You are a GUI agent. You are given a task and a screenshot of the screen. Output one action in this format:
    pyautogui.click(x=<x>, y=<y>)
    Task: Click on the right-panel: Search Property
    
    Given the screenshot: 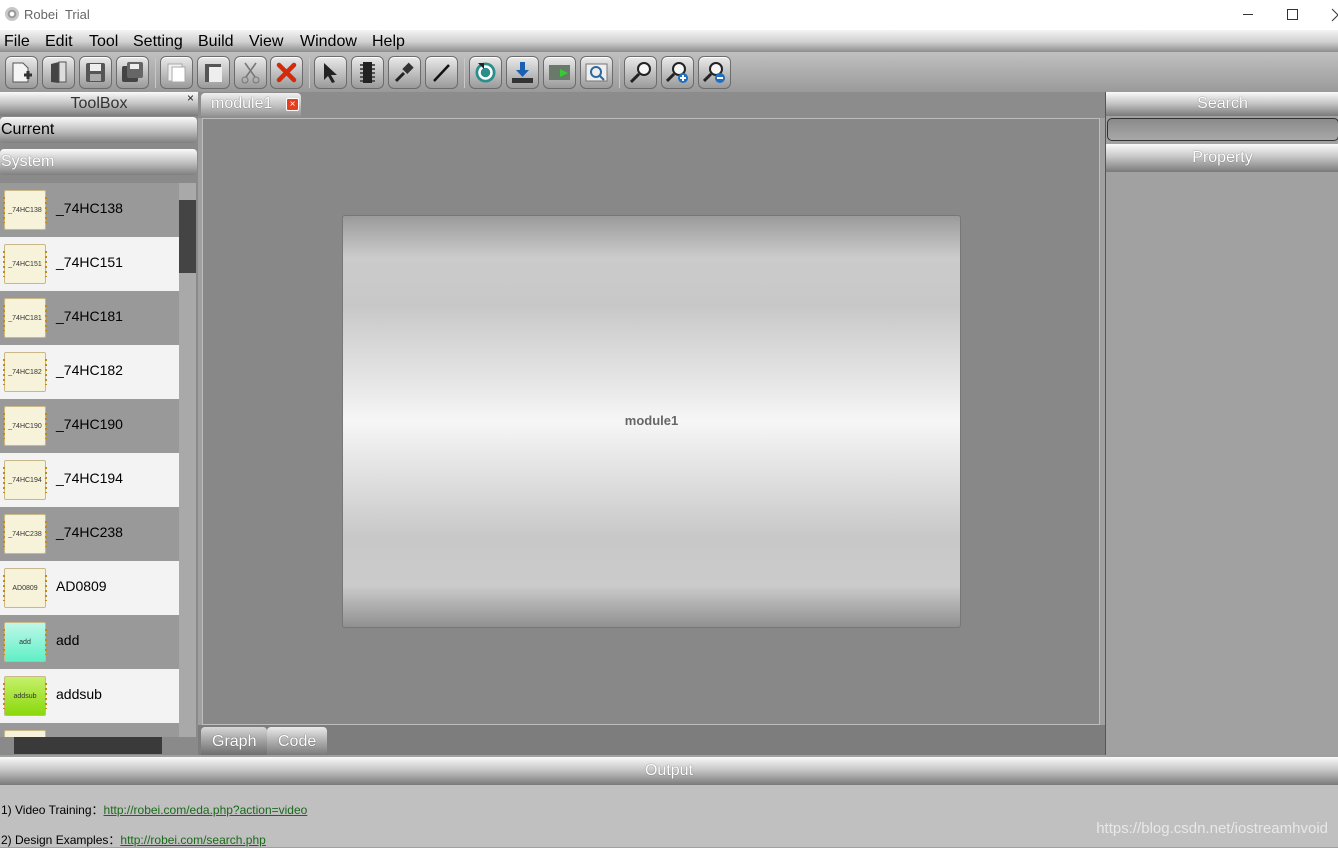 What is the action you would take?
    pyautogui.click(x=1221, y=423)
    